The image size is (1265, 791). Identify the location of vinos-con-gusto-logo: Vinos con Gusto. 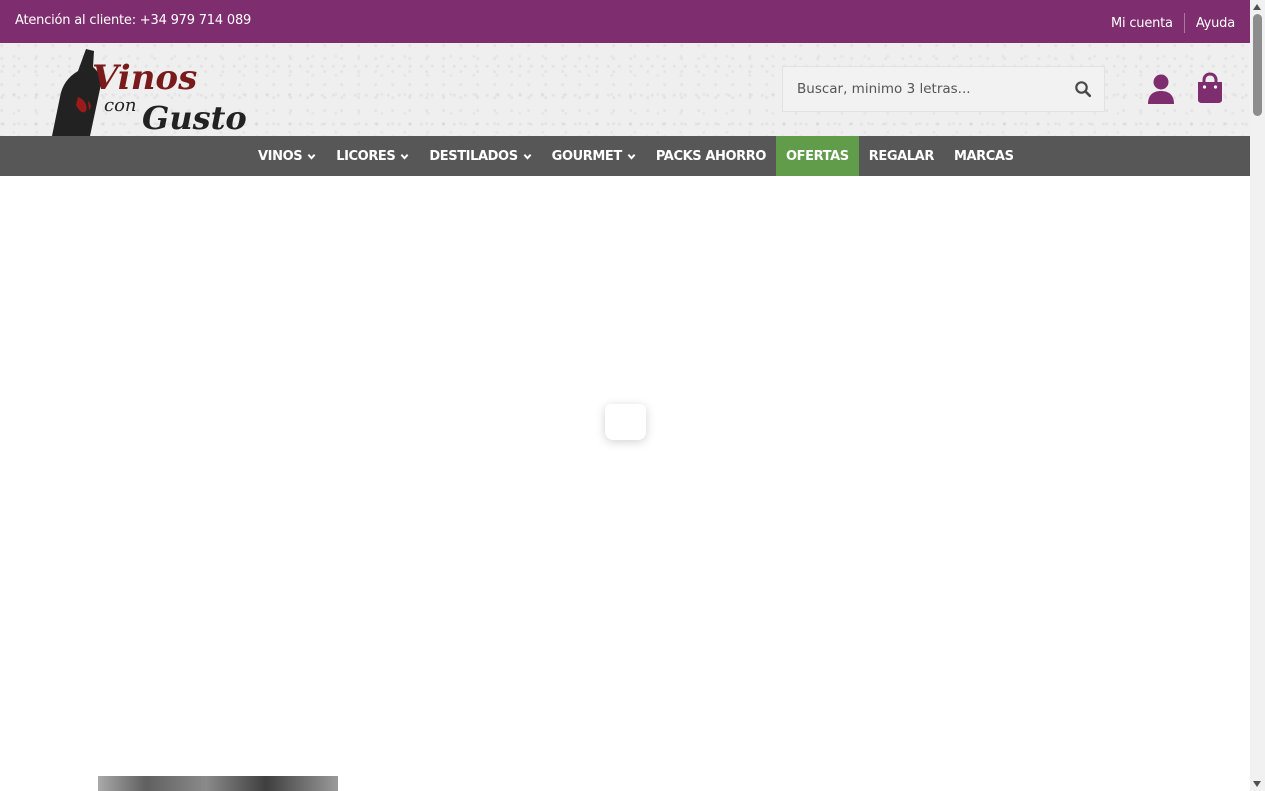
(148, 90).